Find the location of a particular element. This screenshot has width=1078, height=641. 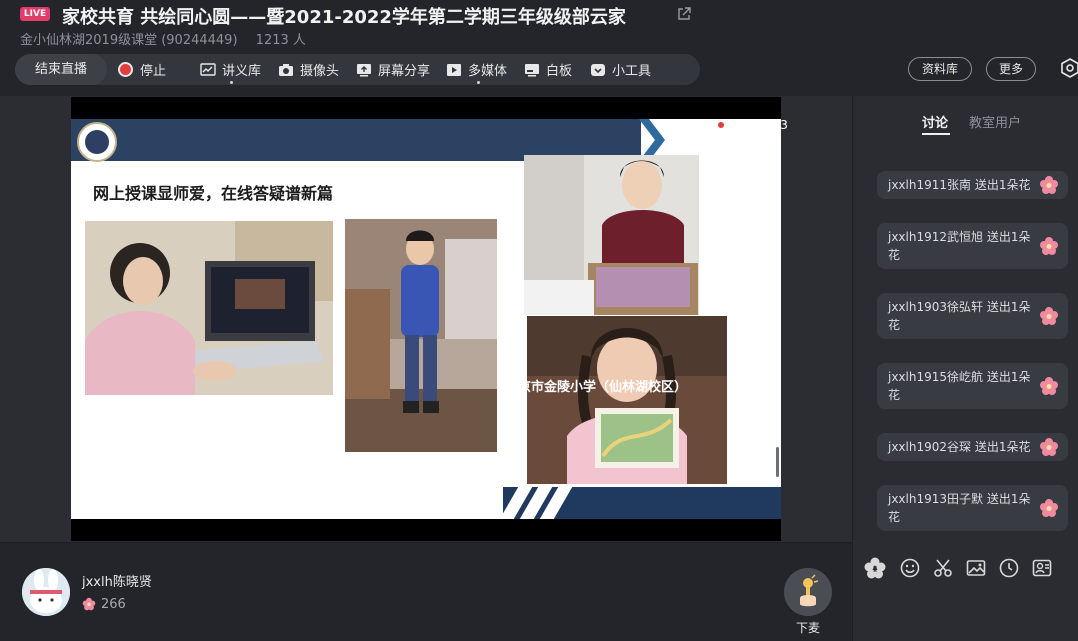

tab-discussion: 讨论 is located at coordinates (935, 121).